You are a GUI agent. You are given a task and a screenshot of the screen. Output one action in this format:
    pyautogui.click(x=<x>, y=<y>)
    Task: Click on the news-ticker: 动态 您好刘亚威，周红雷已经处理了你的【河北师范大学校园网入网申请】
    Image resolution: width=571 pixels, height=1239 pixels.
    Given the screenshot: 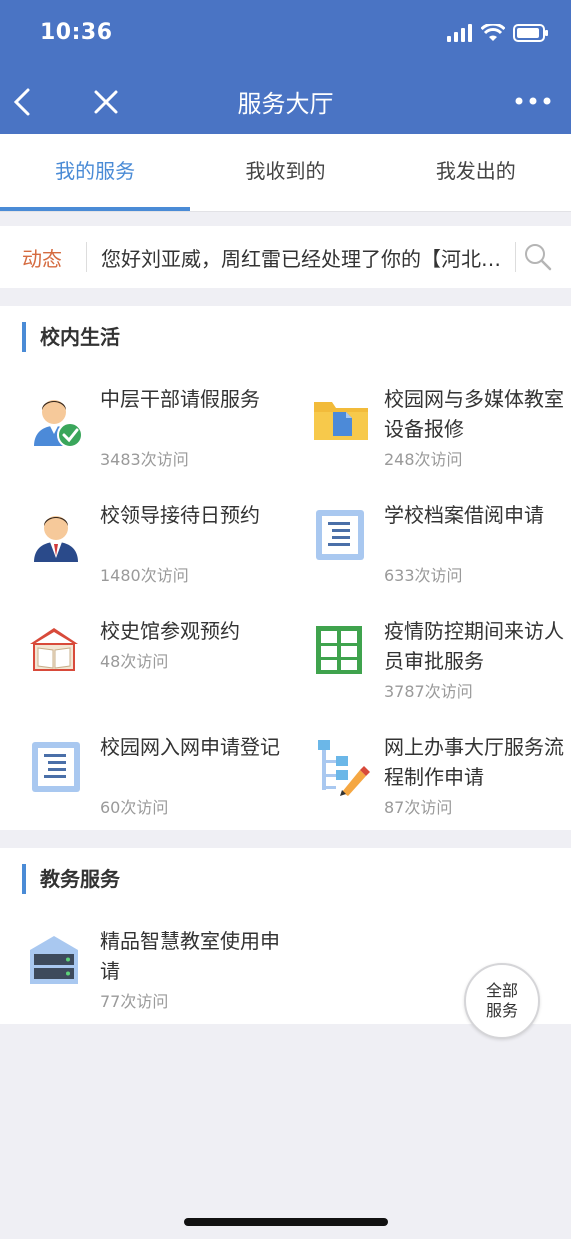 What is the action you would take?
    pyautogui.click(x=285, y=257)
    